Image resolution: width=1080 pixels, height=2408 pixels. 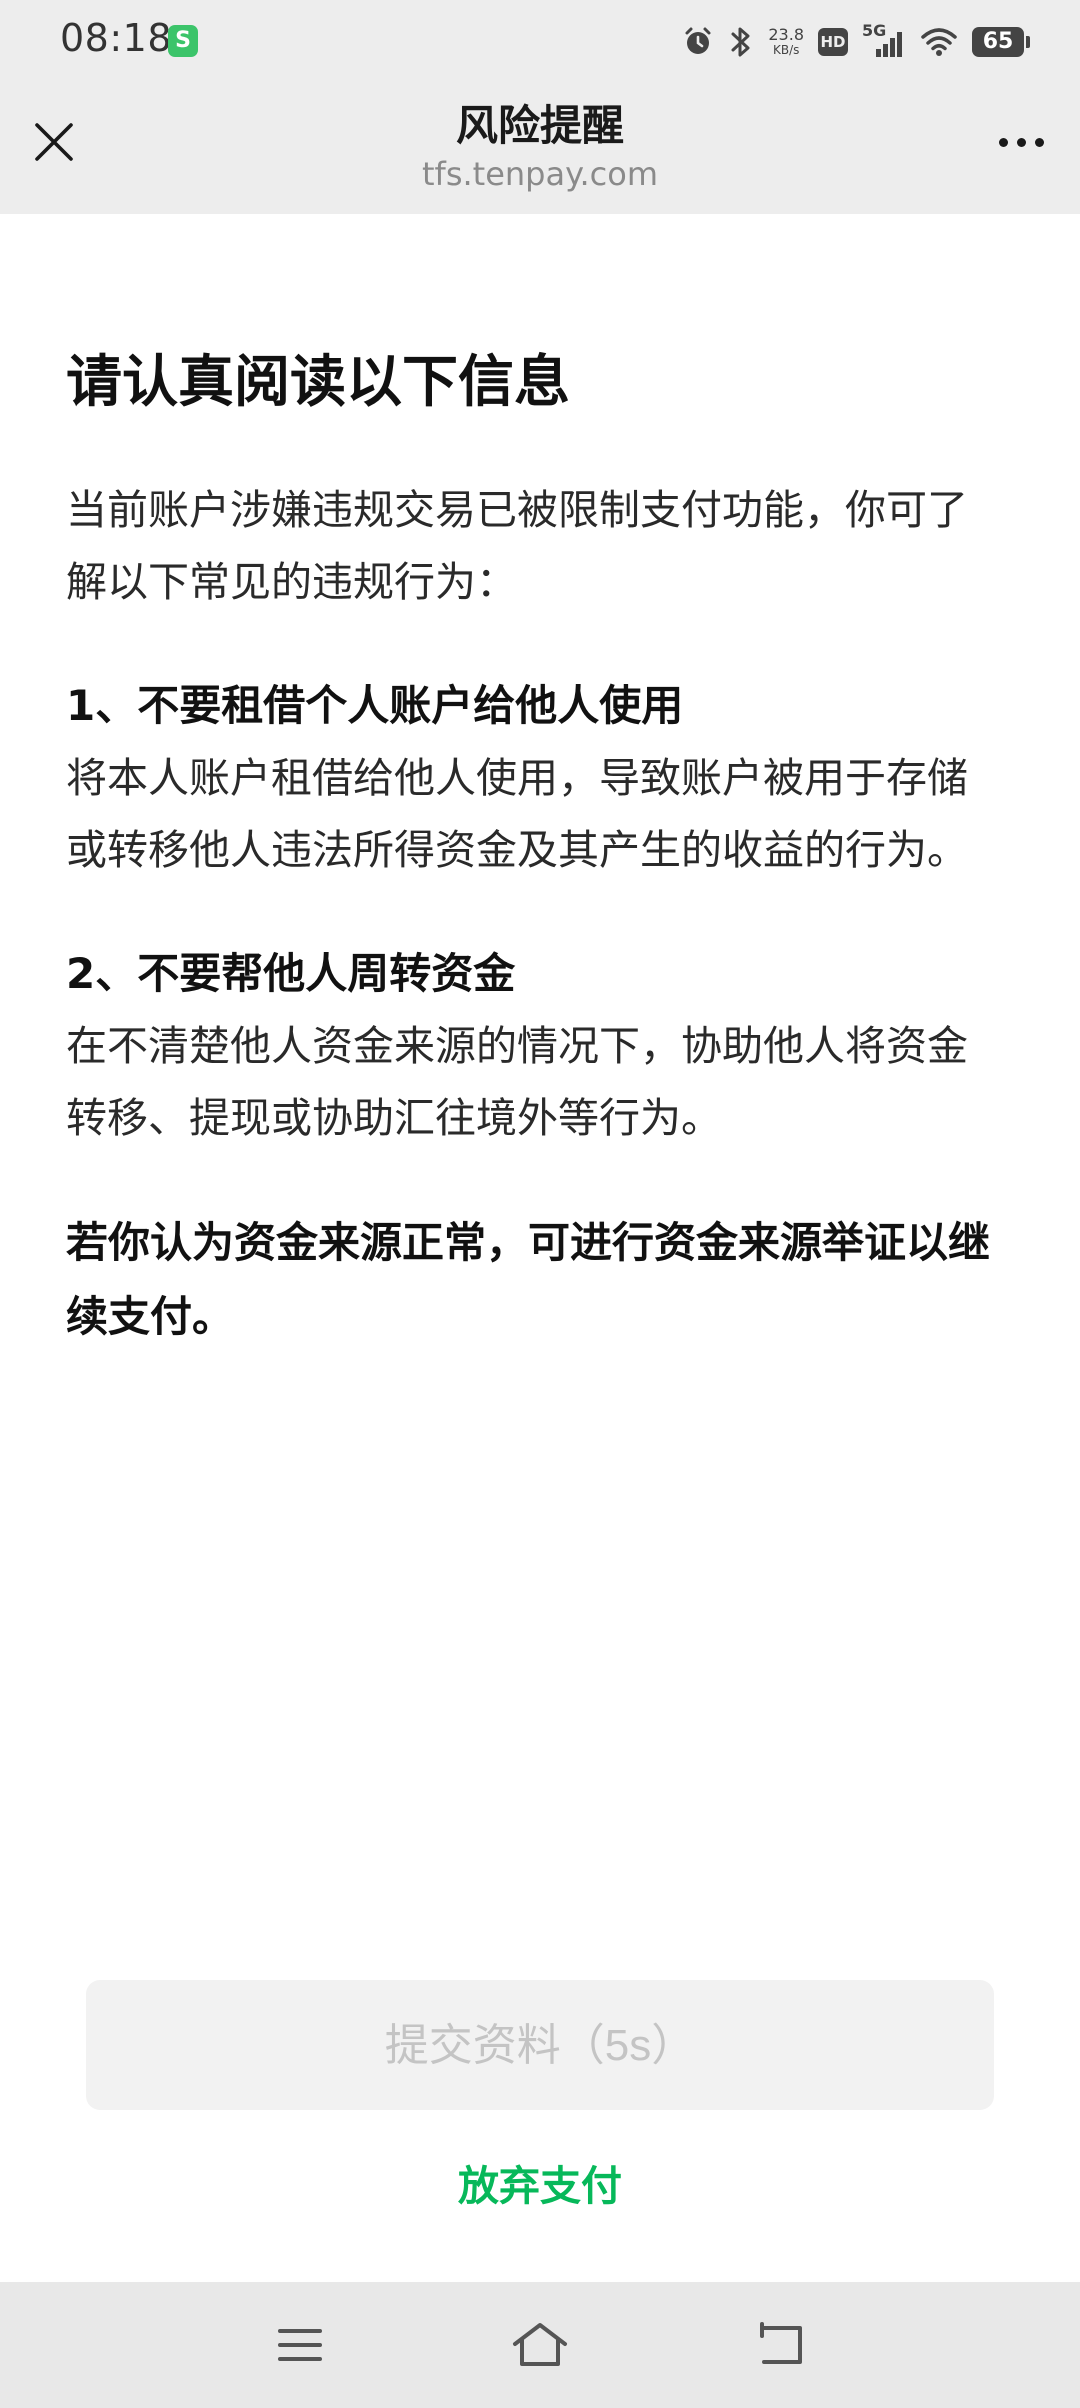 What do you see at coordinates (116, 38) in the screenshot?
I see `status-time: 08:18` at bounding box center [116, 38].